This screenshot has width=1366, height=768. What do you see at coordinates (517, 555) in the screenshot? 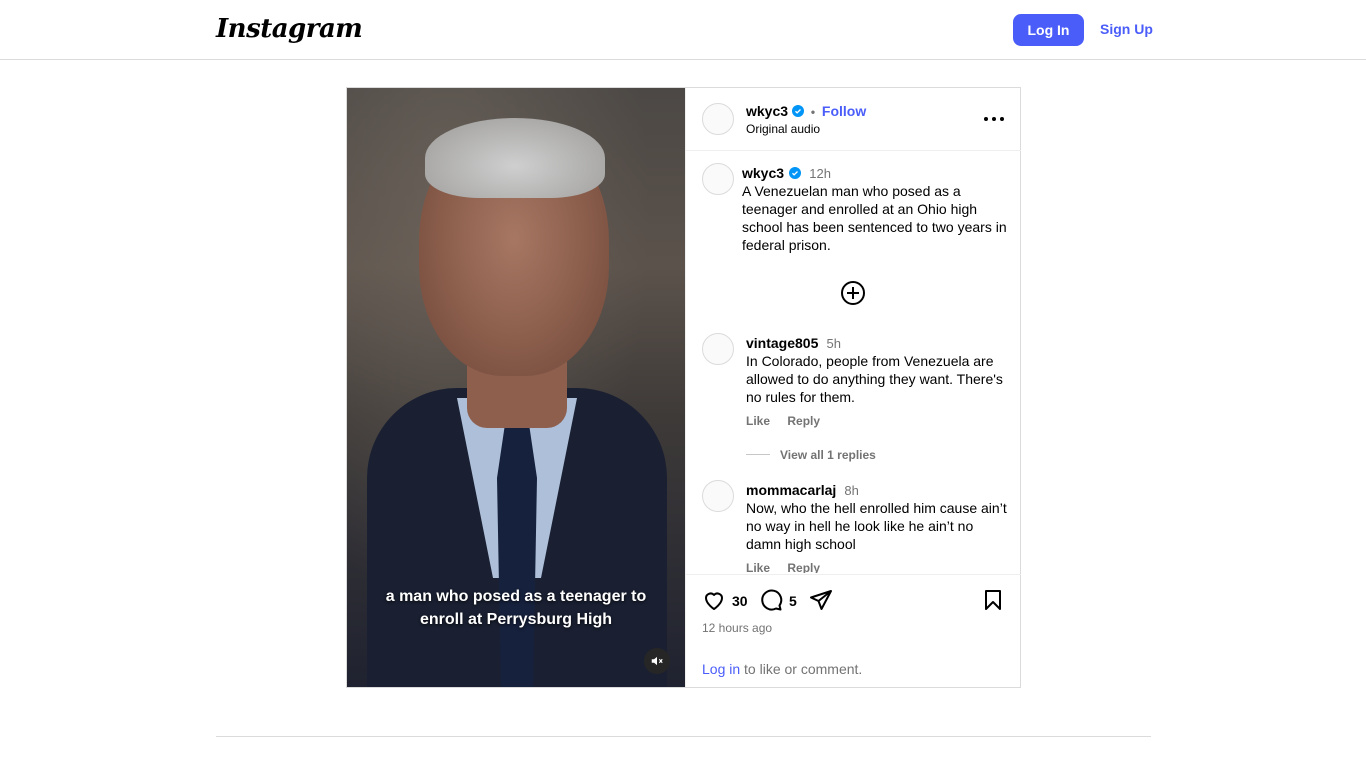
I see `video-person-tie` at bounding box center [517, 555].